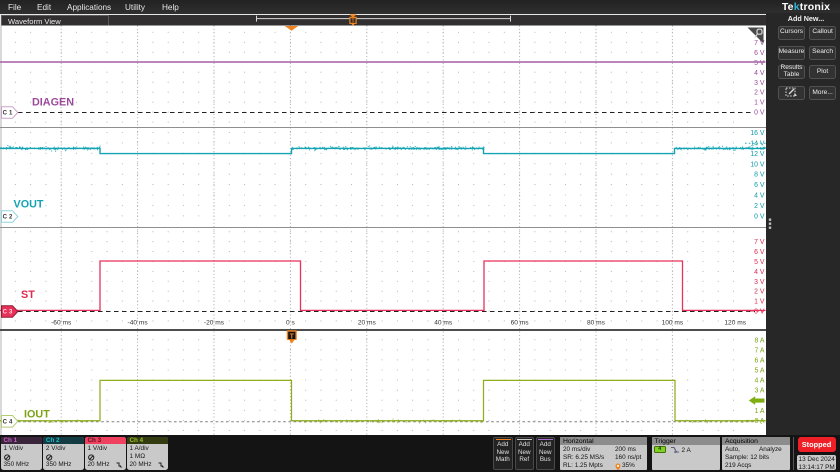 The image size is (840, 472). Describe the element at coordinates (759, 242) in the screenshot. I see `svg-text: 7 V` at that location.